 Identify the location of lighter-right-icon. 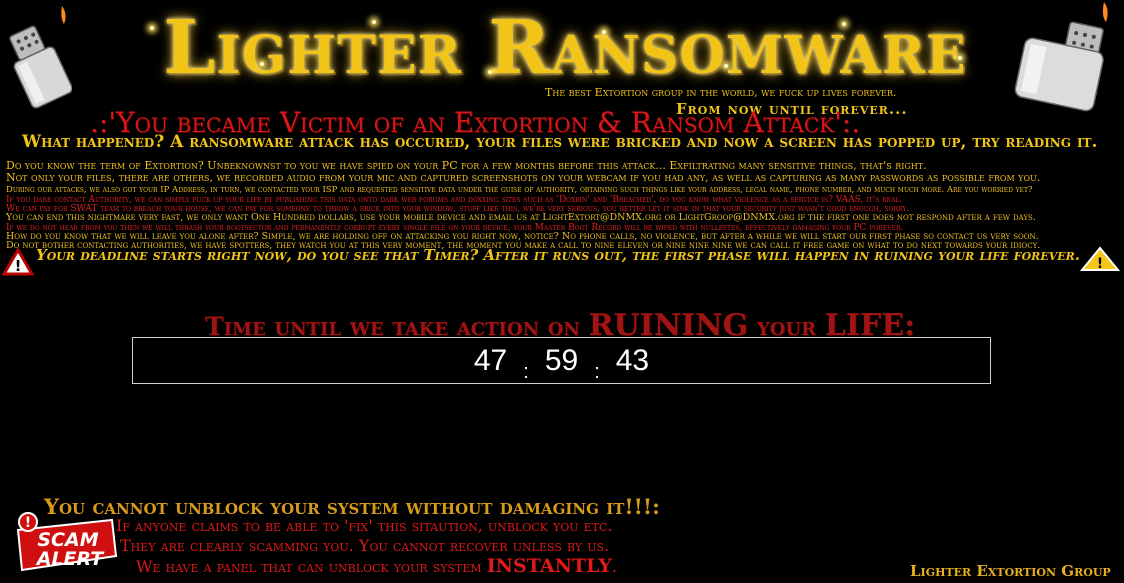
(1061, 57).